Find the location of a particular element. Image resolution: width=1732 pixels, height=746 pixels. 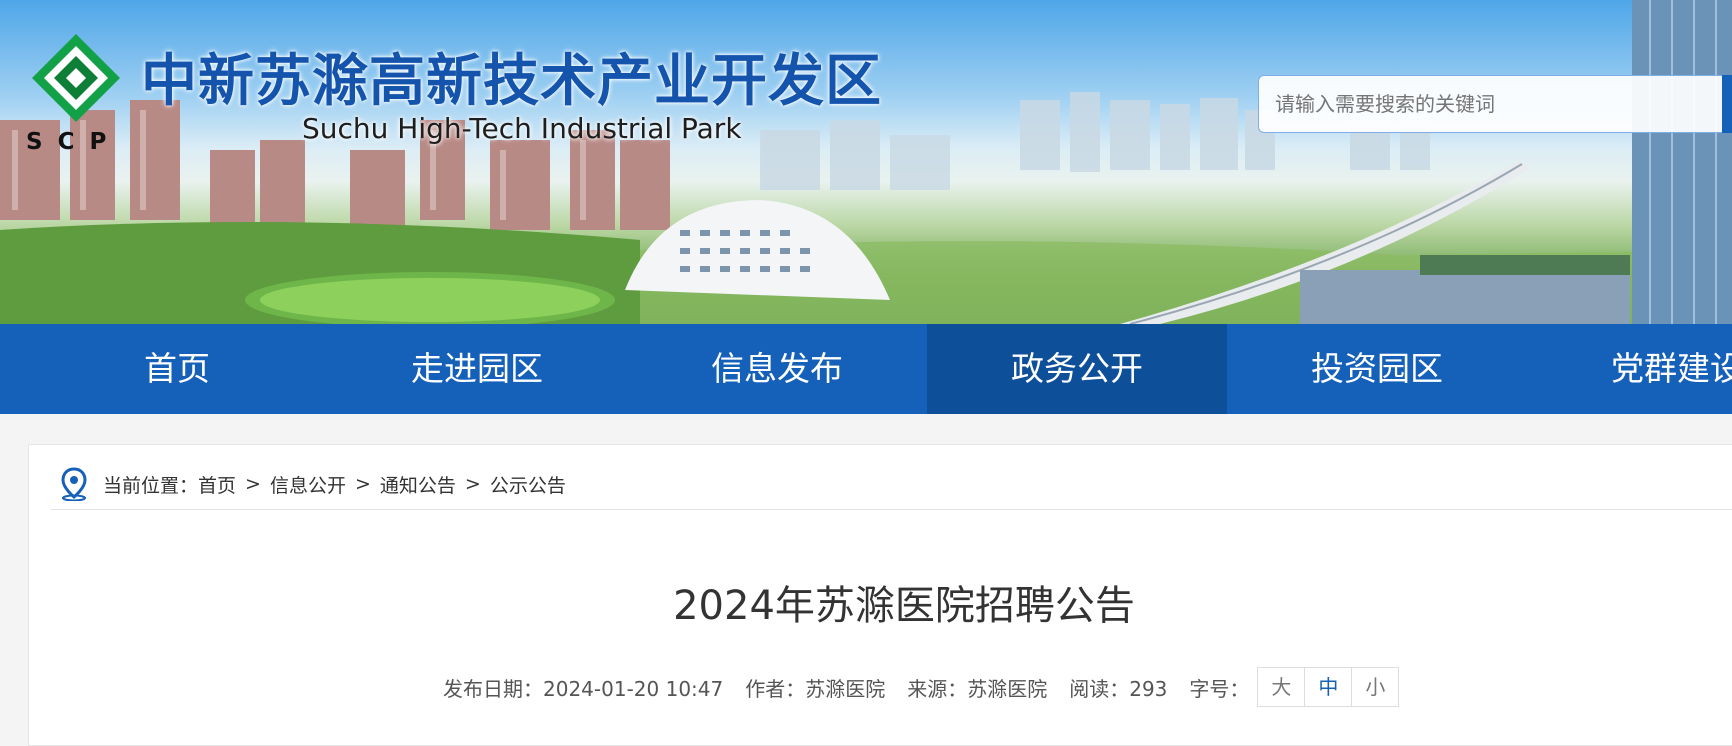

site-title: 中新苏滁高新技术产业开发区 is located at coordinates (511, 81).